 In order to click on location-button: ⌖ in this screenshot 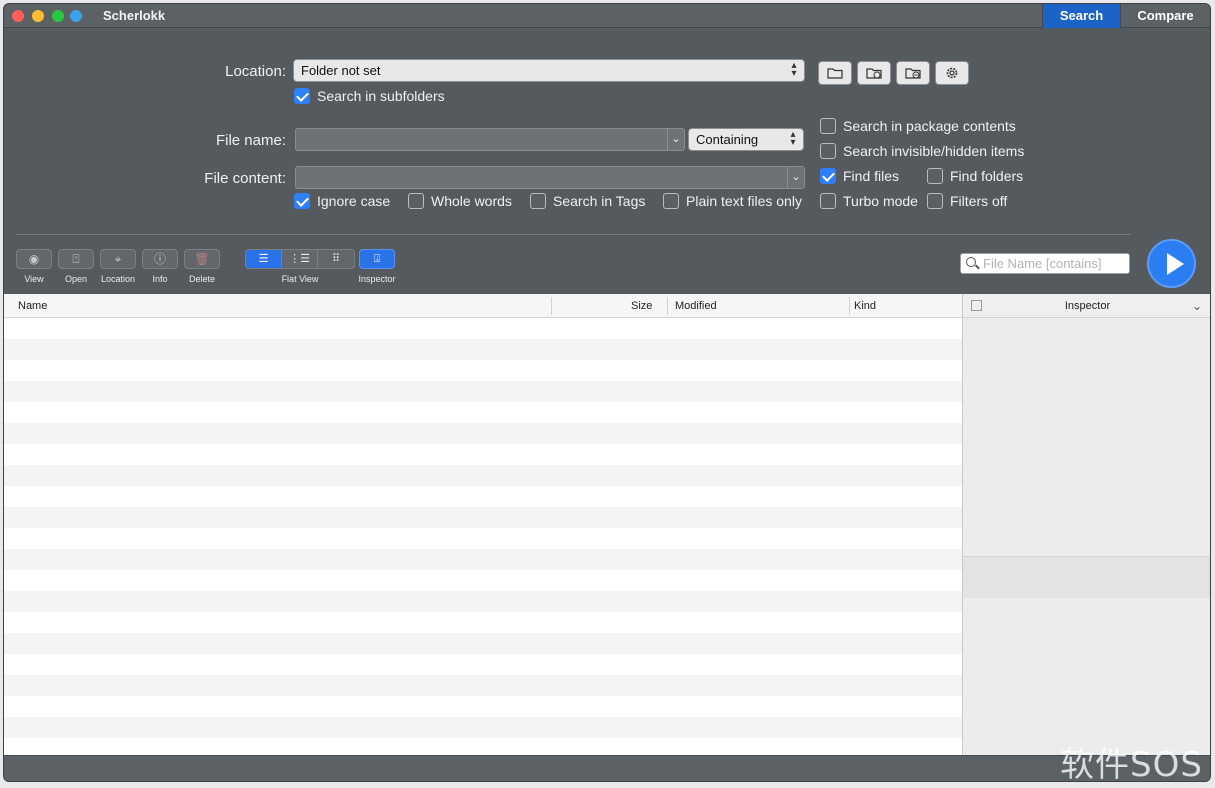, I will do `click(118, 259)`.